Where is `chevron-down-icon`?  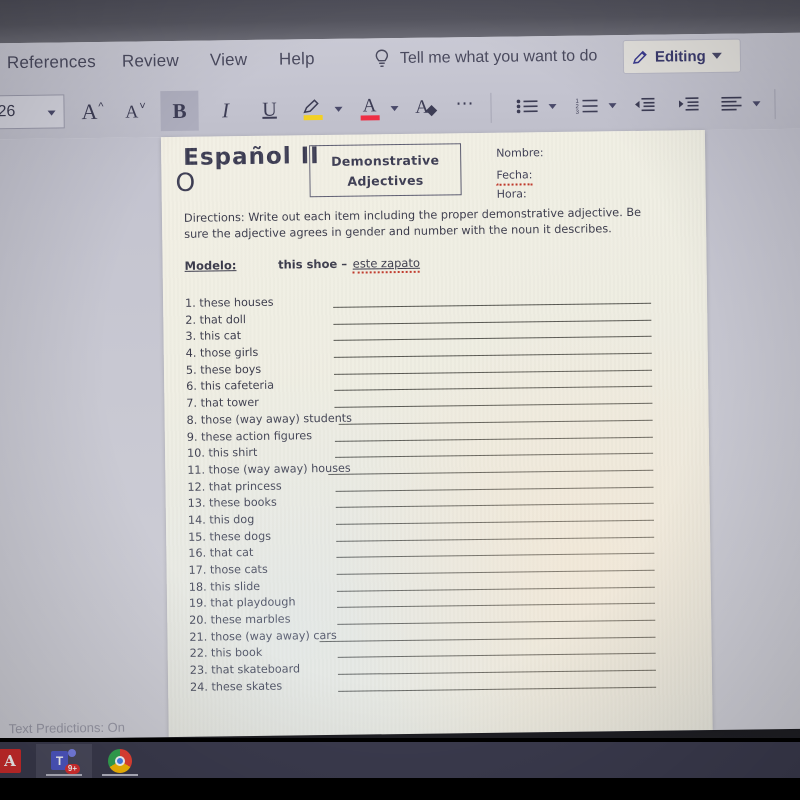
chevron-down-icon is located at coordinates (716, 55).